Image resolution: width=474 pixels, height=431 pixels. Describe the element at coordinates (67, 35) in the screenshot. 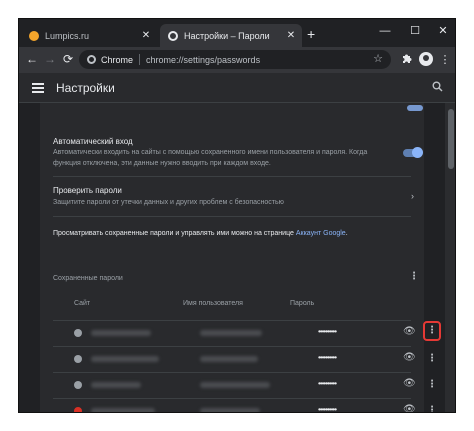

I see `tab-title: Lumpics.ru` at that location.